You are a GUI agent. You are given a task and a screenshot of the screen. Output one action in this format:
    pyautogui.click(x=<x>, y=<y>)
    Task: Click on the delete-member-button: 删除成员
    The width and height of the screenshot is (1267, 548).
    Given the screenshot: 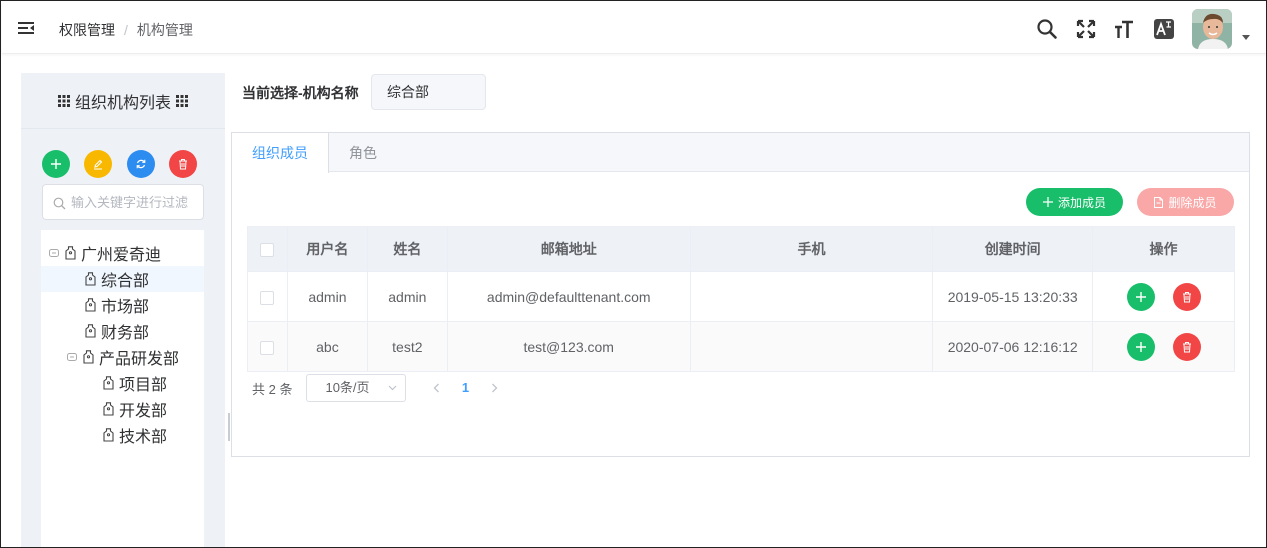 What is the action you would take?
    pyautogui.click(x=1185, y=202)
    